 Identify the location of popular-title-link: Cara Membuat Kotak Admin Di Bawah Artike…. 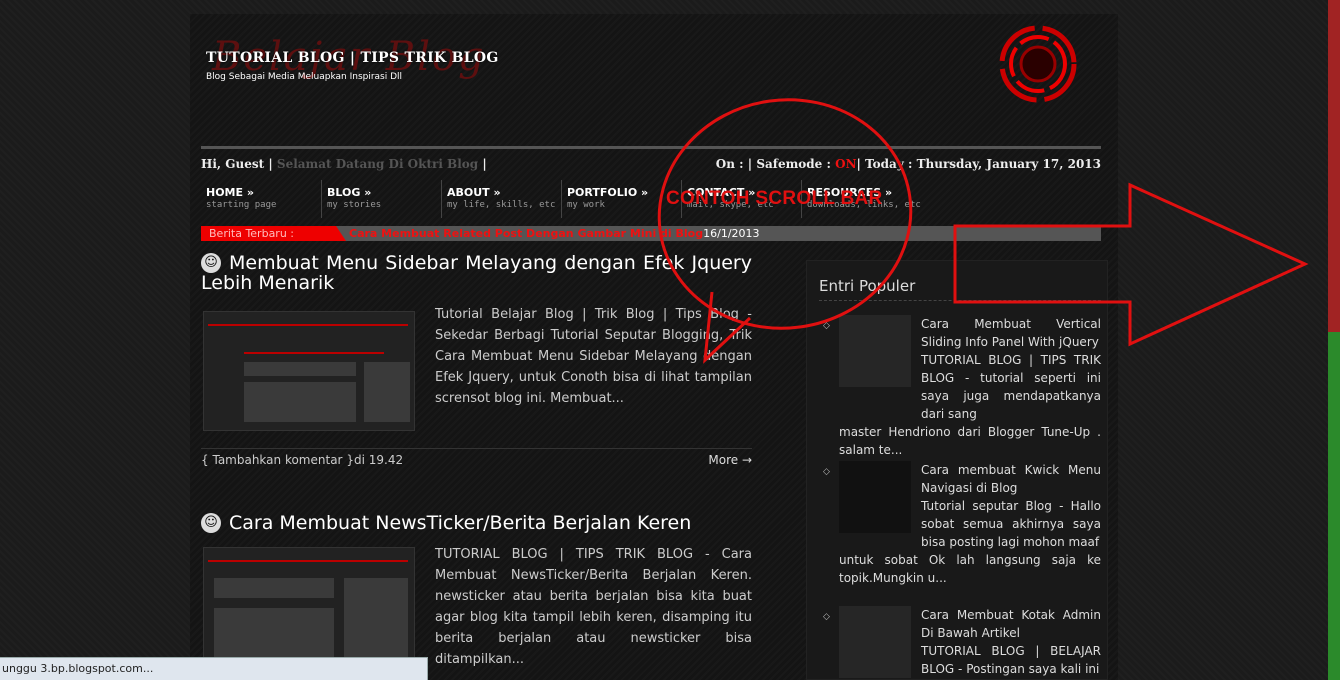
(1011, 624).